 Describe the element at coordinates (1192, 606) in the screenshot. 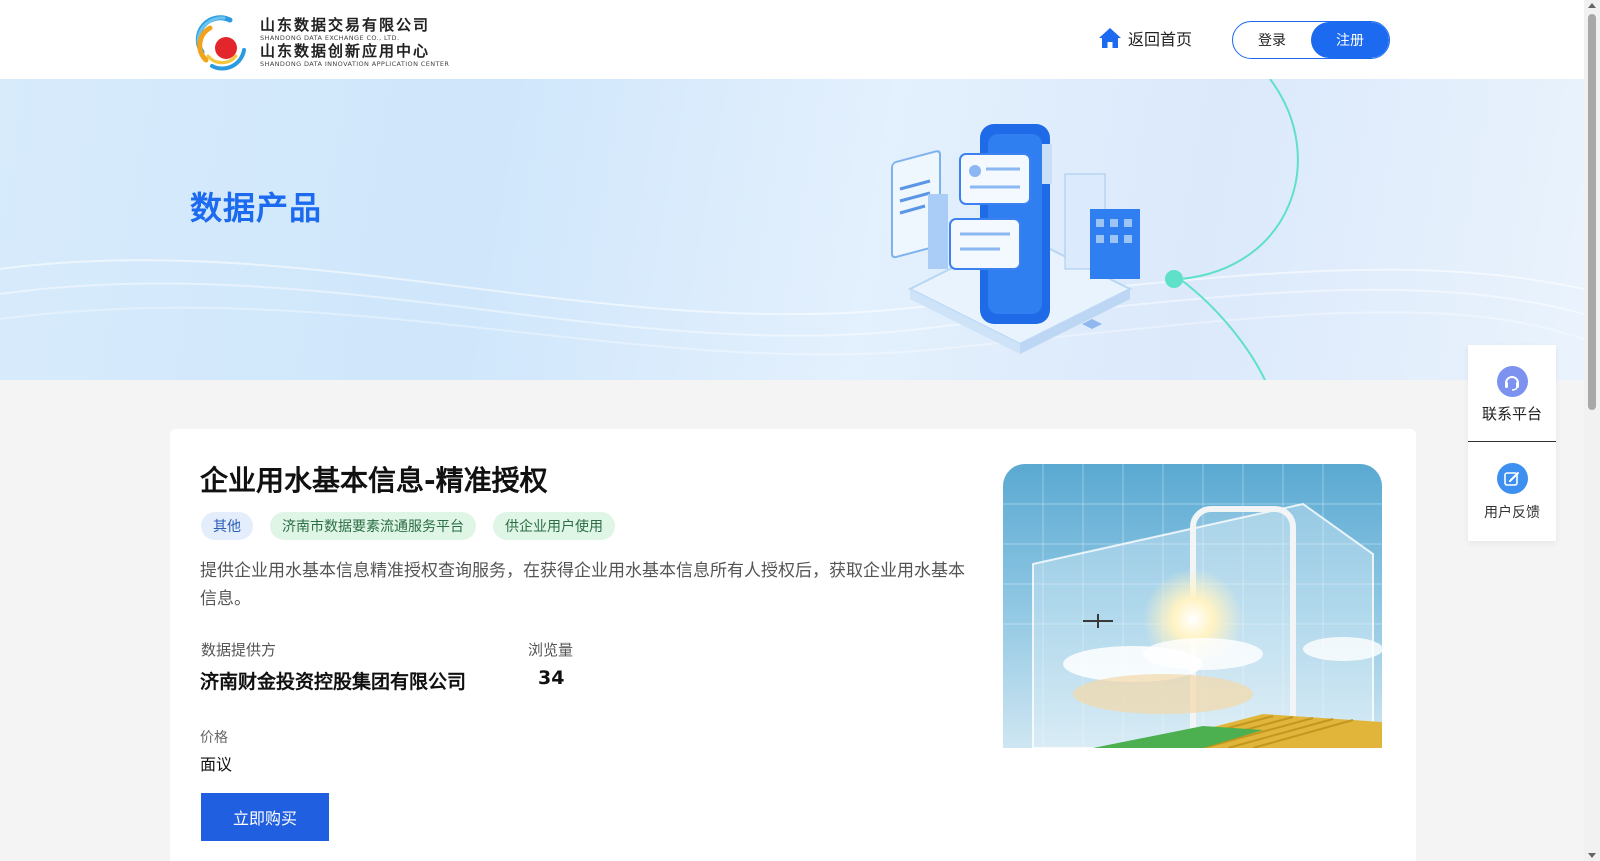

I see `product-image` at that location.